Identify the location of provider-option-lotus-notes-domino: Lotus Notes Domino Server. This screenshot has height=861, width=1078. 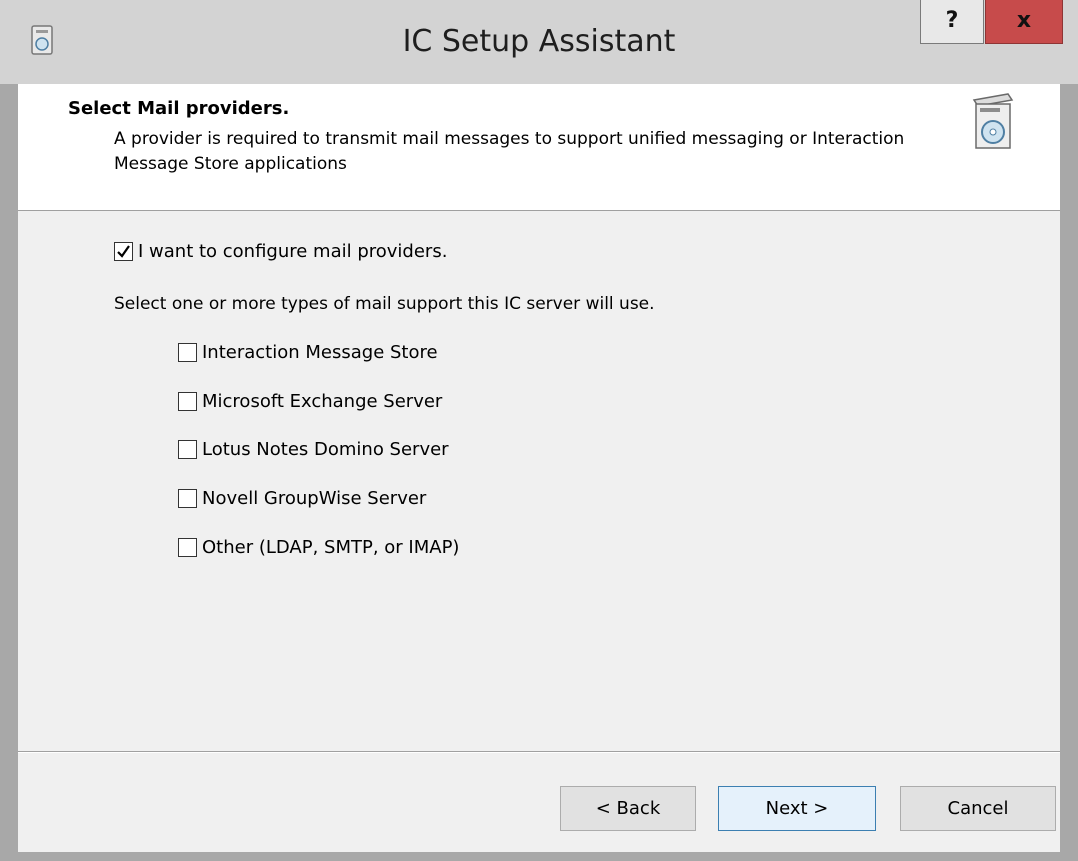
(313, 449).